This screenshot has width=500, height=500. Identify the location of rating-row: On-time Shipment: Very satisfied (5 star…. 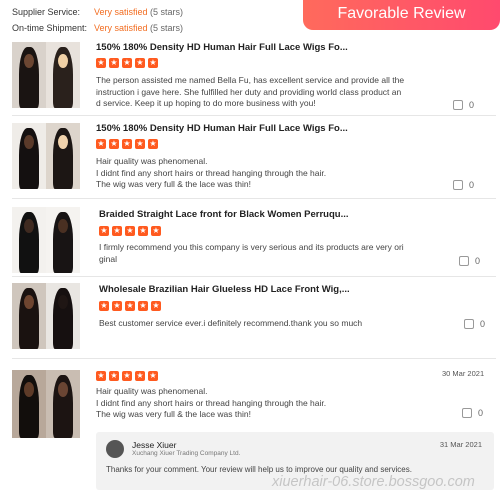
(97, 28).